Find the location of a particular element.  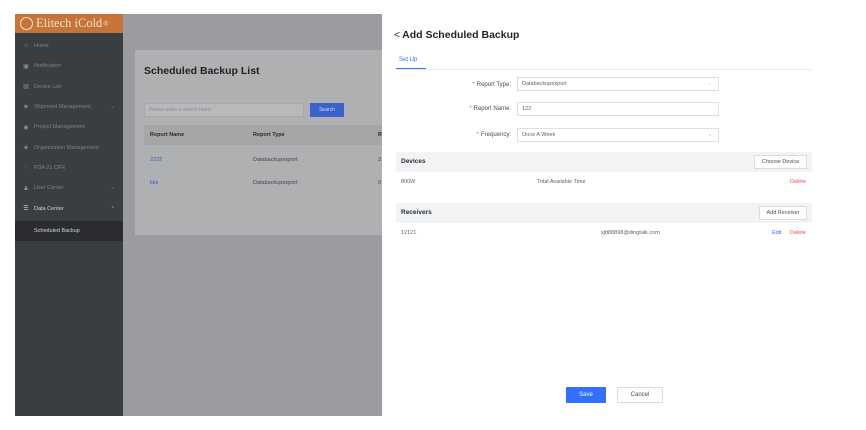

sidebar-item-label: Organization Management is located at coordinates (66, 147).